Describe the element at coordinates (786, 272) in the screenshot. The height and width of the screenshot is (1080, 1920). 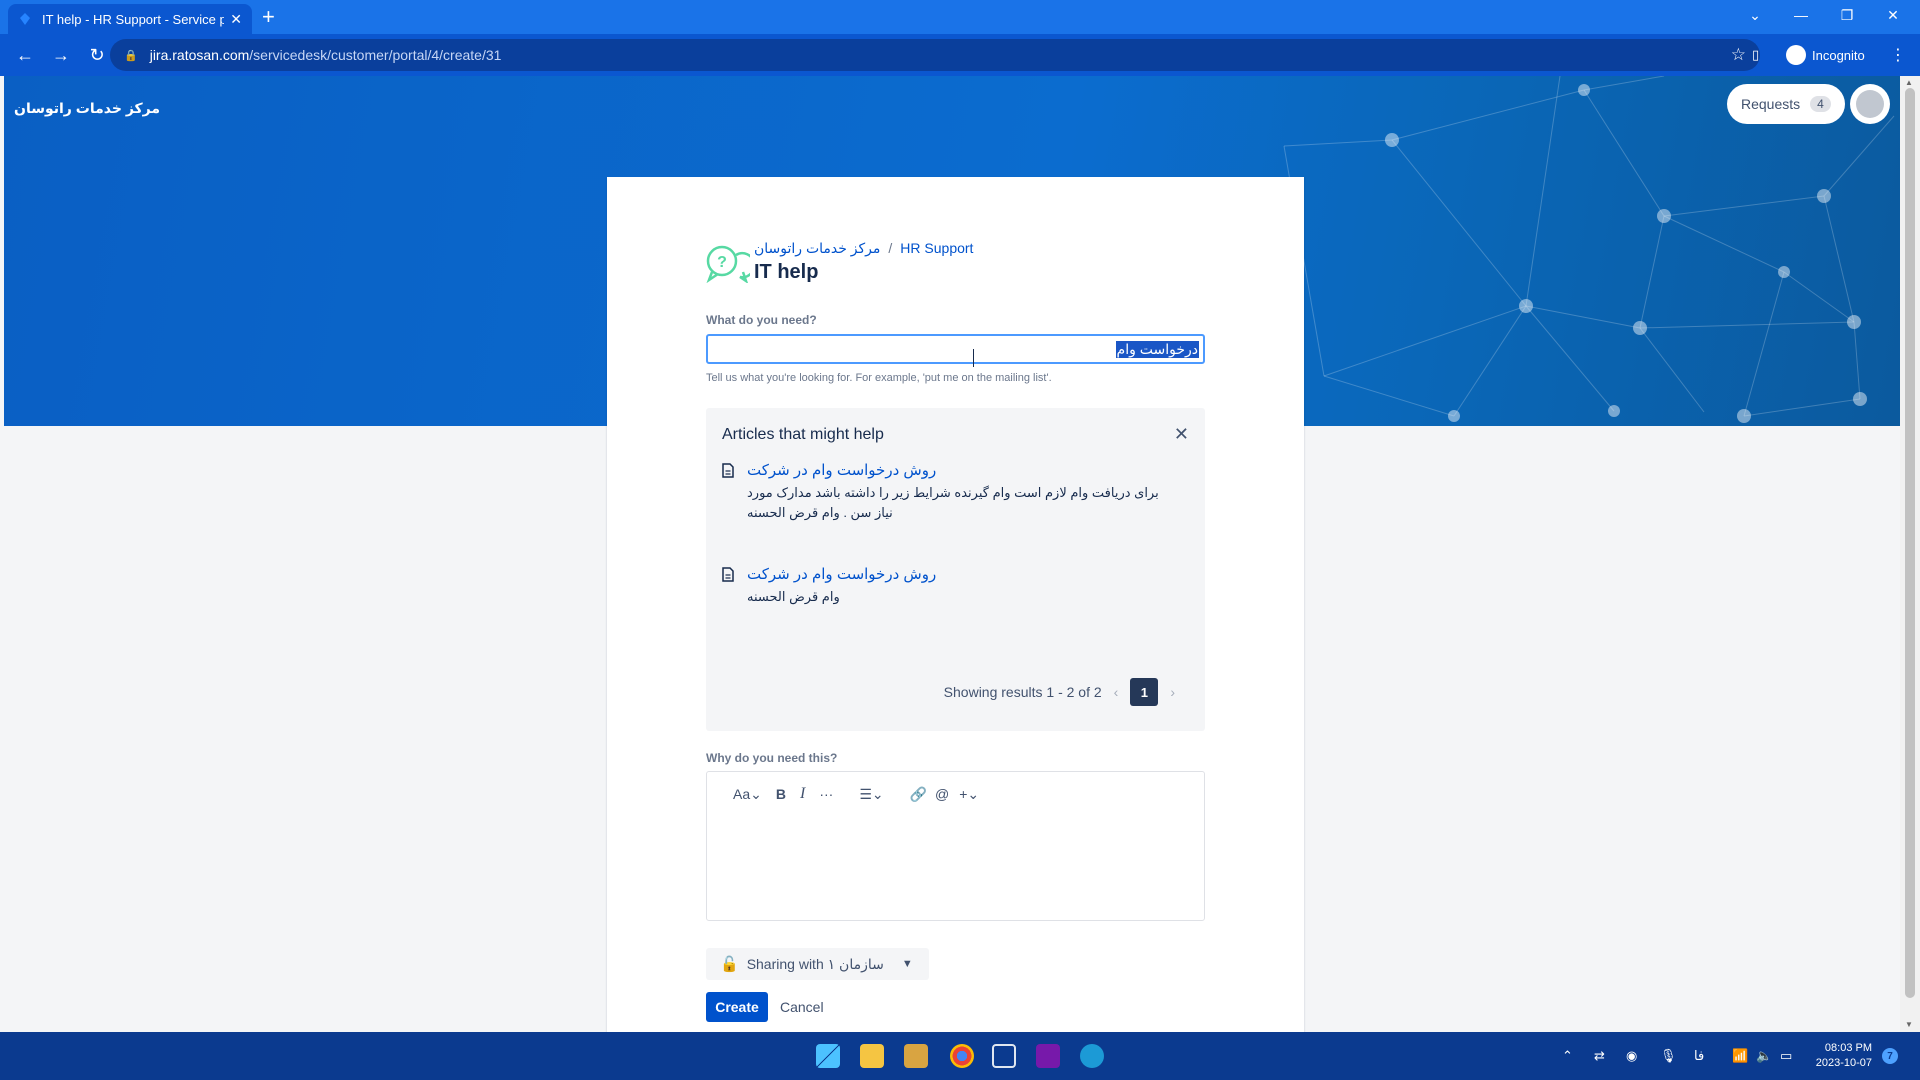
I see `page-title: IT help` at that location.